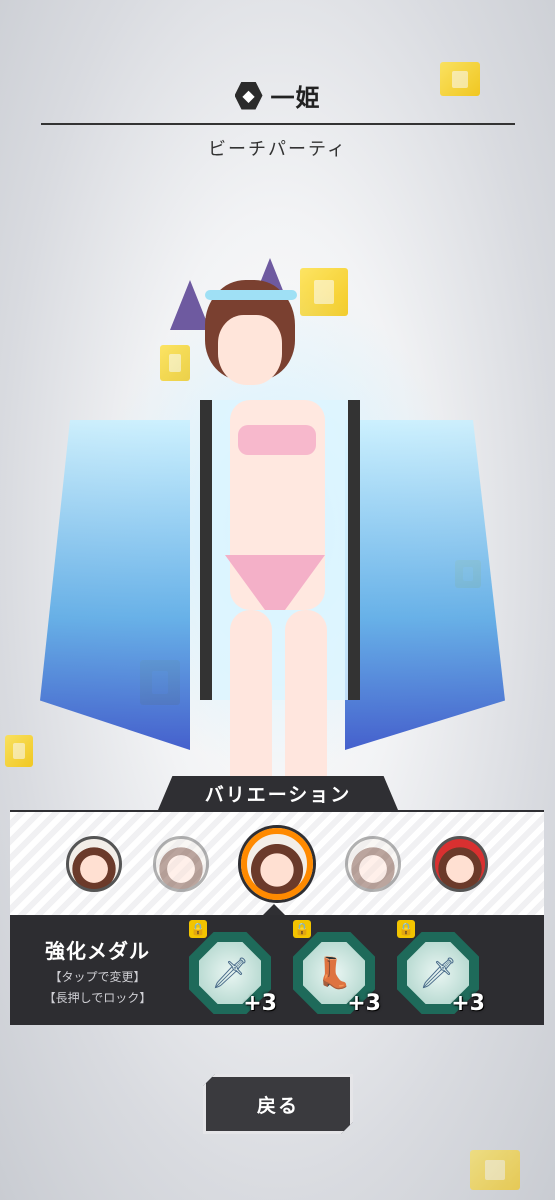 This screenshot has width=555, height=1200. What do you see at coordinates (97, 976) in the screenshot?
I see `medal-hint-tap: 【タップで変更】` at bounding box center [97, 976].